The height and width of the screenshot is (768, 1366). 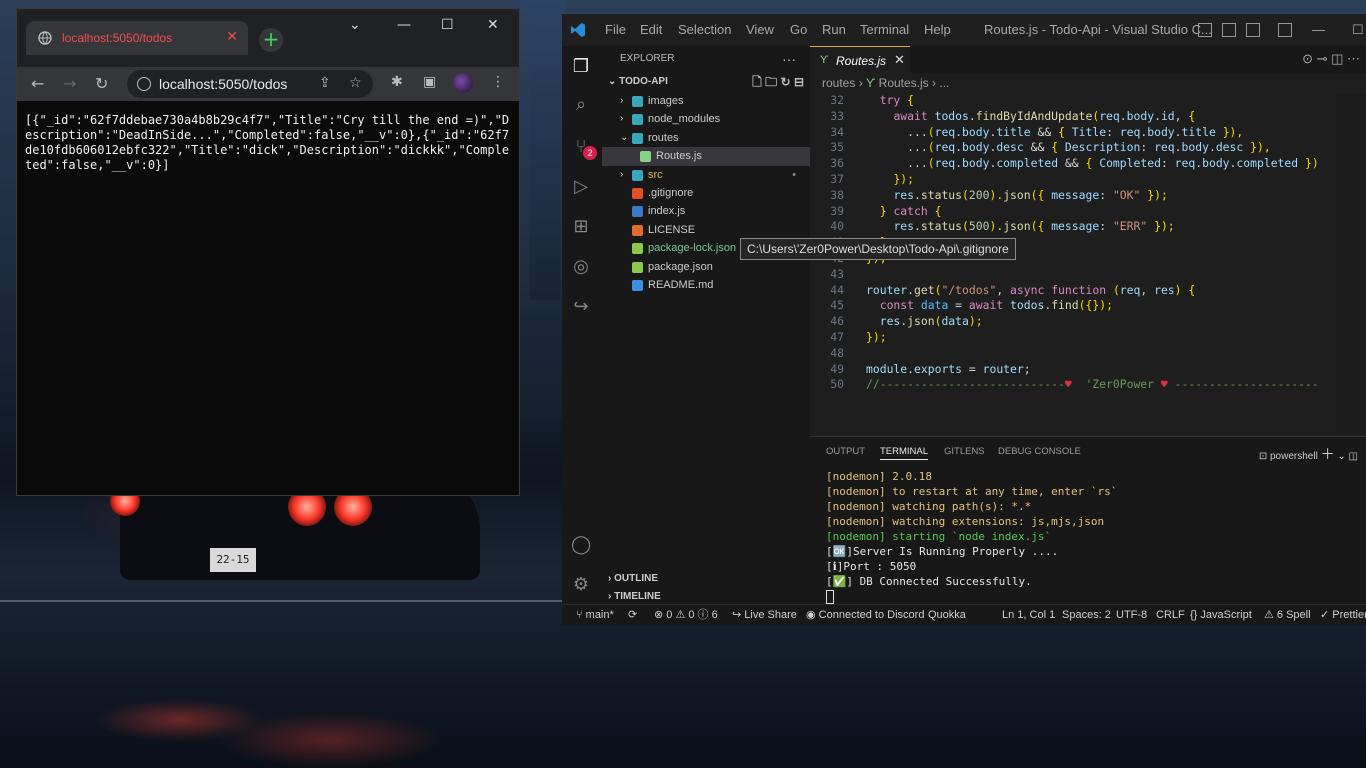 What do you see at coordinates (964, 451) in the screenshot?
I see `tab-gitlens: GITLENS` at bounding box center [964, 451].